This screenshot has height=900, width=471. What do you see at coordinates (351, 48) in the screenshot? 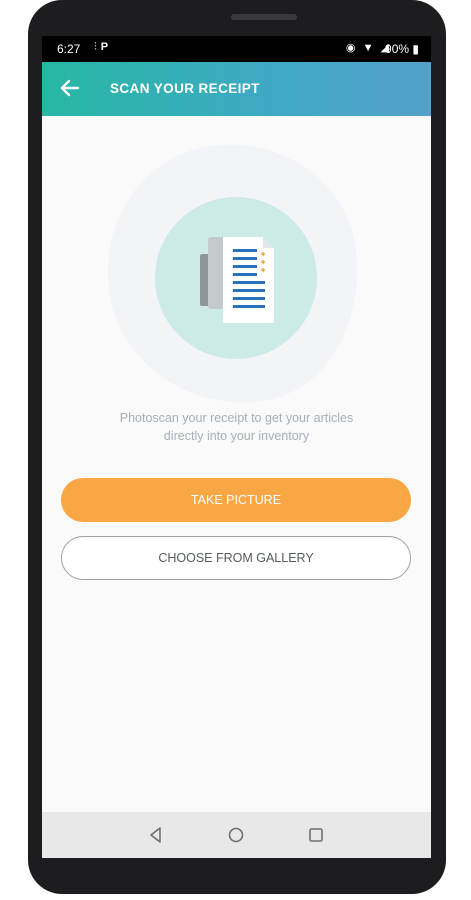
I see `alarm-icon: ◉` at bounding box center [351, 48].